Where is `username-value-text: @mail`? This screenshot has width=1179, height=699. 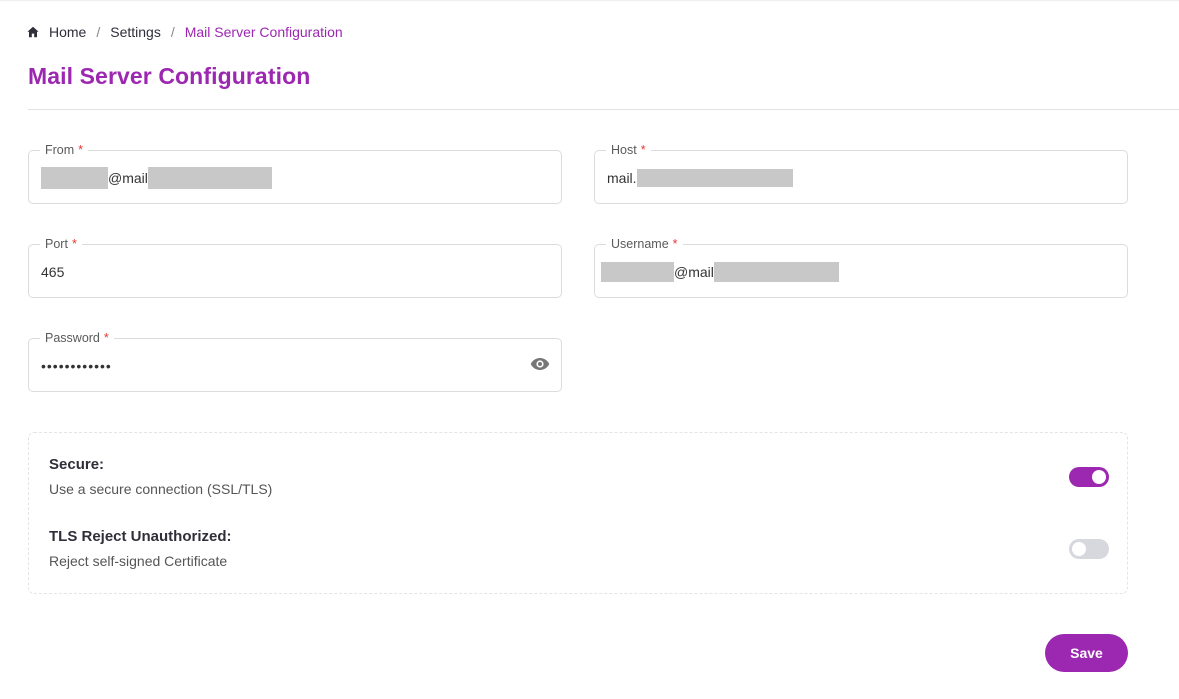 username-value-text: @mail is located at coordinates (694, 272).